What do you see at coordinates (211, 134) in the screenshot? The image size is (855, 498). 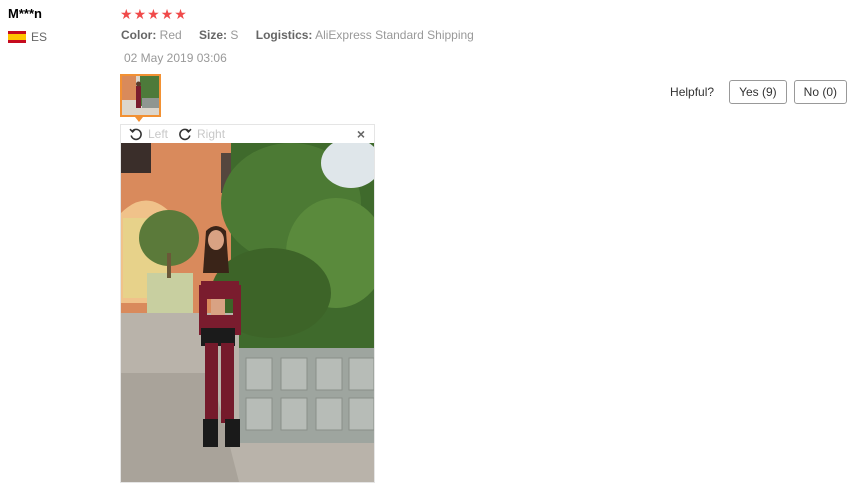 I see `rotate-right-label: Right` at bounding box center [211, 134].